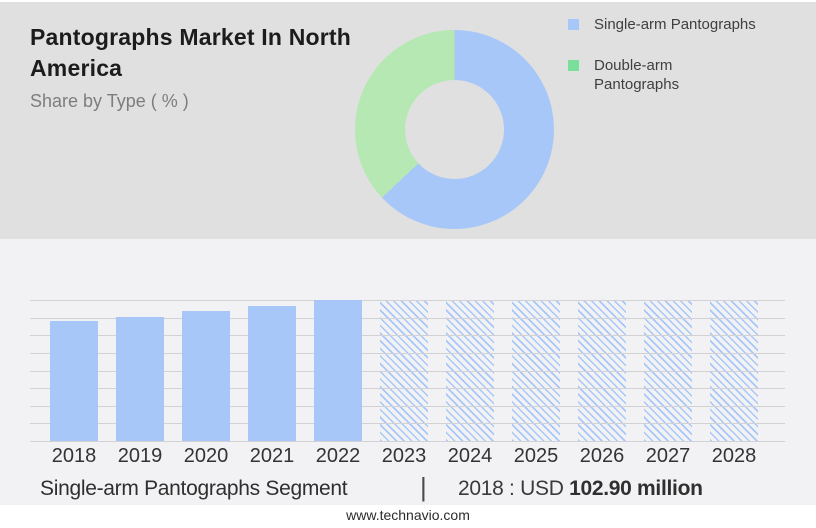 The image size is (816, 528). What do you see at coordinates (536, 456) in the screenshot?
I see `x-axis-label-2025: 2025` at bounding box center [536, 456].